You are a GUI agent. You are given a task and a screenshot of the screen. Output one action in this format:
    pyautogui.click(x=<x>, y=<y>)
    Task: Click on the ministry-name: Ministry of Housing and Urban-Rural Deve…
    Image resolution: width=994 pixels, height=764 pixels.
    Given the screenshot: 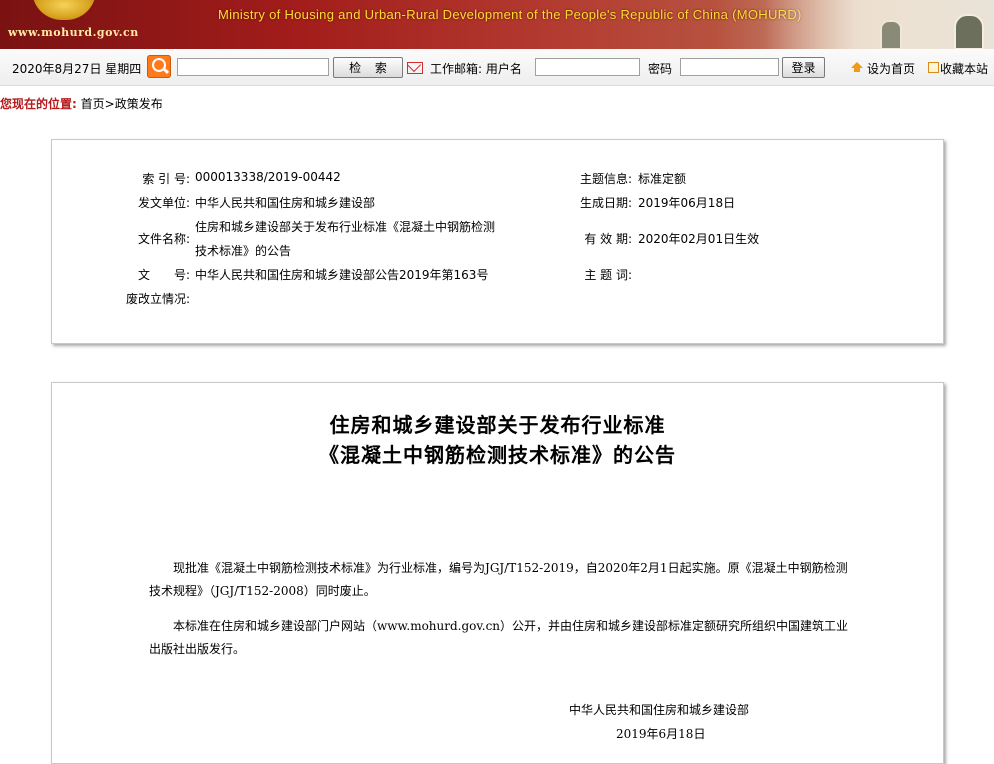 What is the action you would take?
    pyautogui.click(x=510, y=14)
    